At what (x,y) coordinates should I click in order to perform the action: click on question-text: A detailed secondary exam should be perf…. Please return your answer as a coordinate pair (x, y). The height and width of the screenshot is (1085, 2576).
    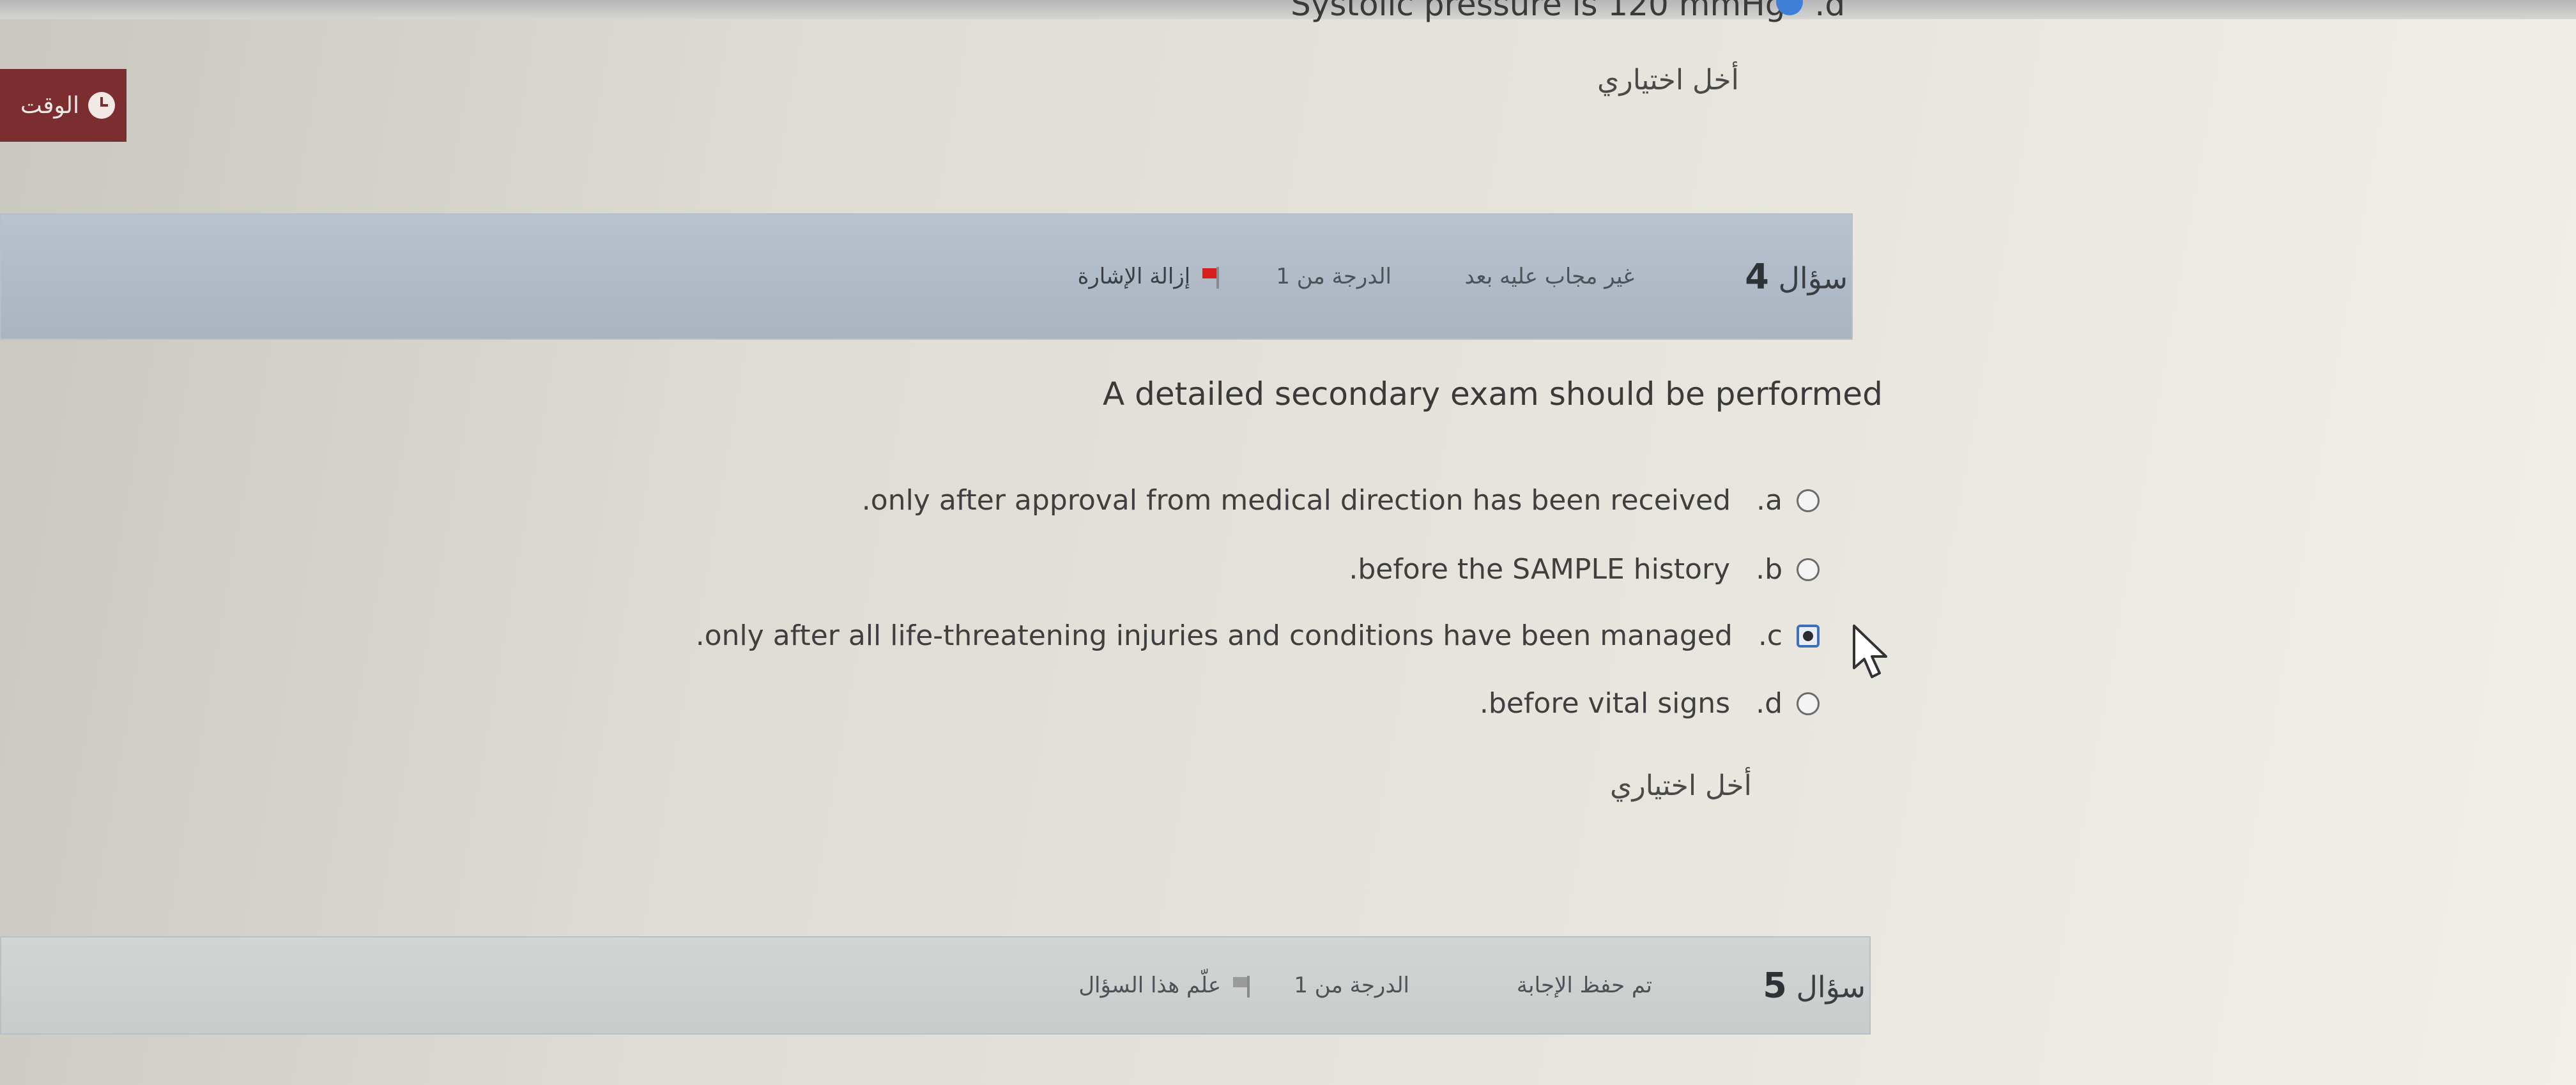
    Looking at the image, I should click on (1493, 395).